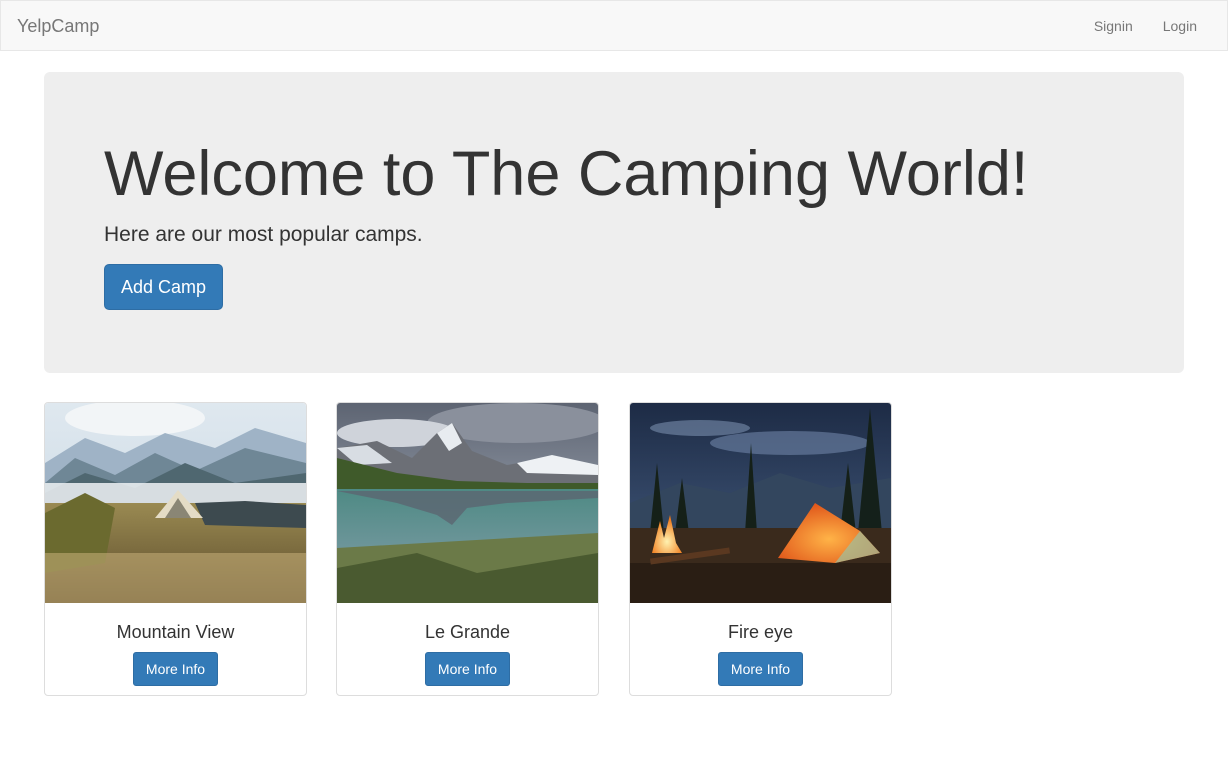  I want to click on navbar: YelpCamp Signin Login, so click(614, 25).